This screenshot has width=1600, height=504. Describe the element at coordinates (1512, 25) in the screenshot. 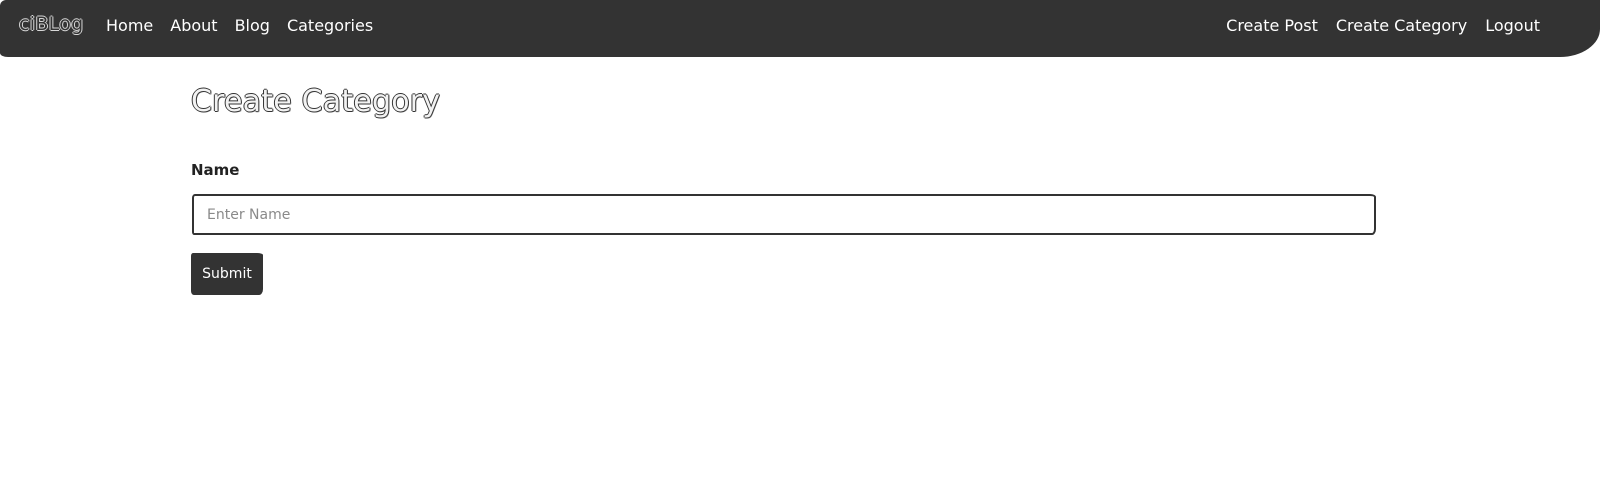

I see `nav-link-logout: Logout` at that location.